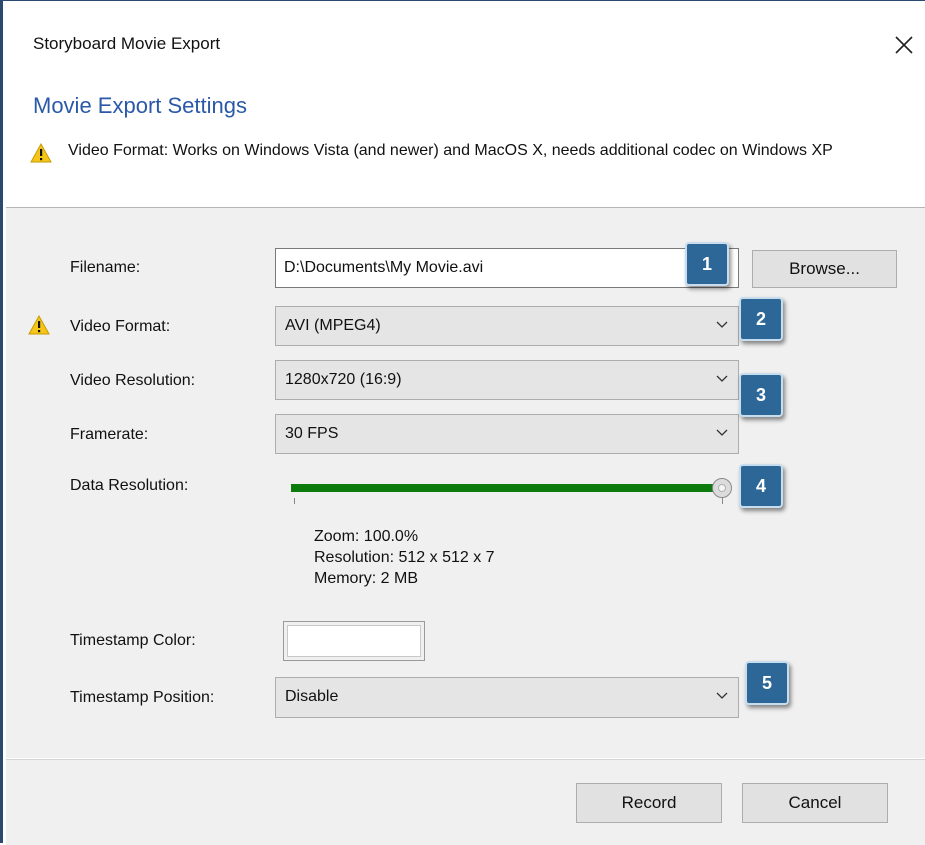 Image resolution: width=925 pixels, height=845 pixels. What do you see at coordinates (129, 485) in the screenshot?
I see `data-resolution-label: Data Resolution:` at bounding box center [129, 485].